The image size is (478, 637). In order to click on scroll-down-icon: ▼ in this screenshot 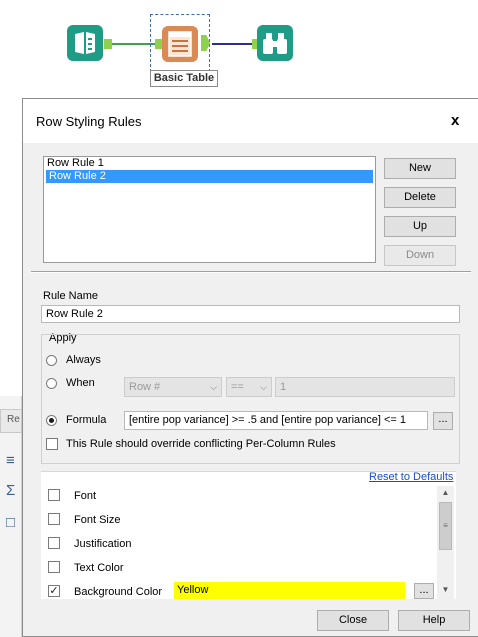, I will do `click(445, 590)`.